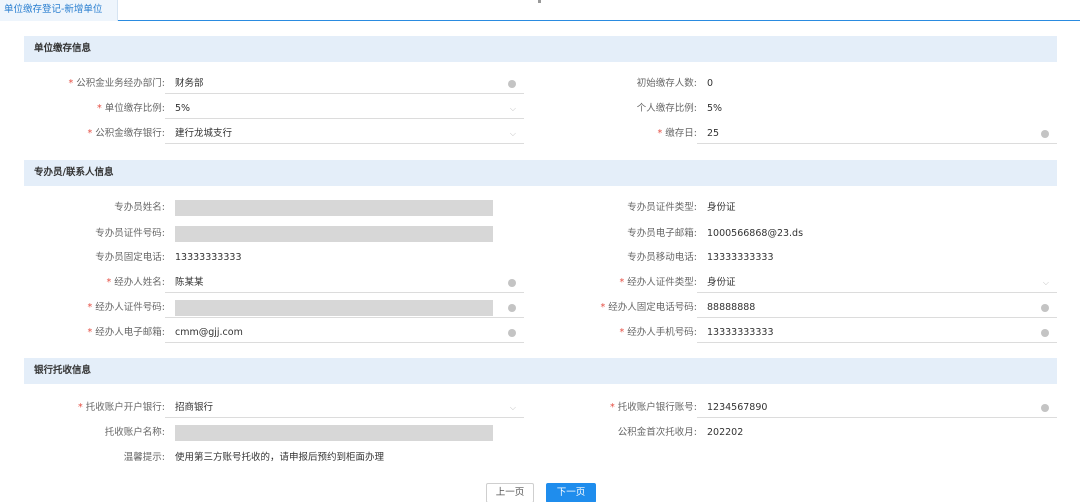 This screenshot has height=502, width=1080. Describe the element at coordinates (135, 282) in the screenshot. I see `handler-name-label: * 经办人姓名:` at that location.